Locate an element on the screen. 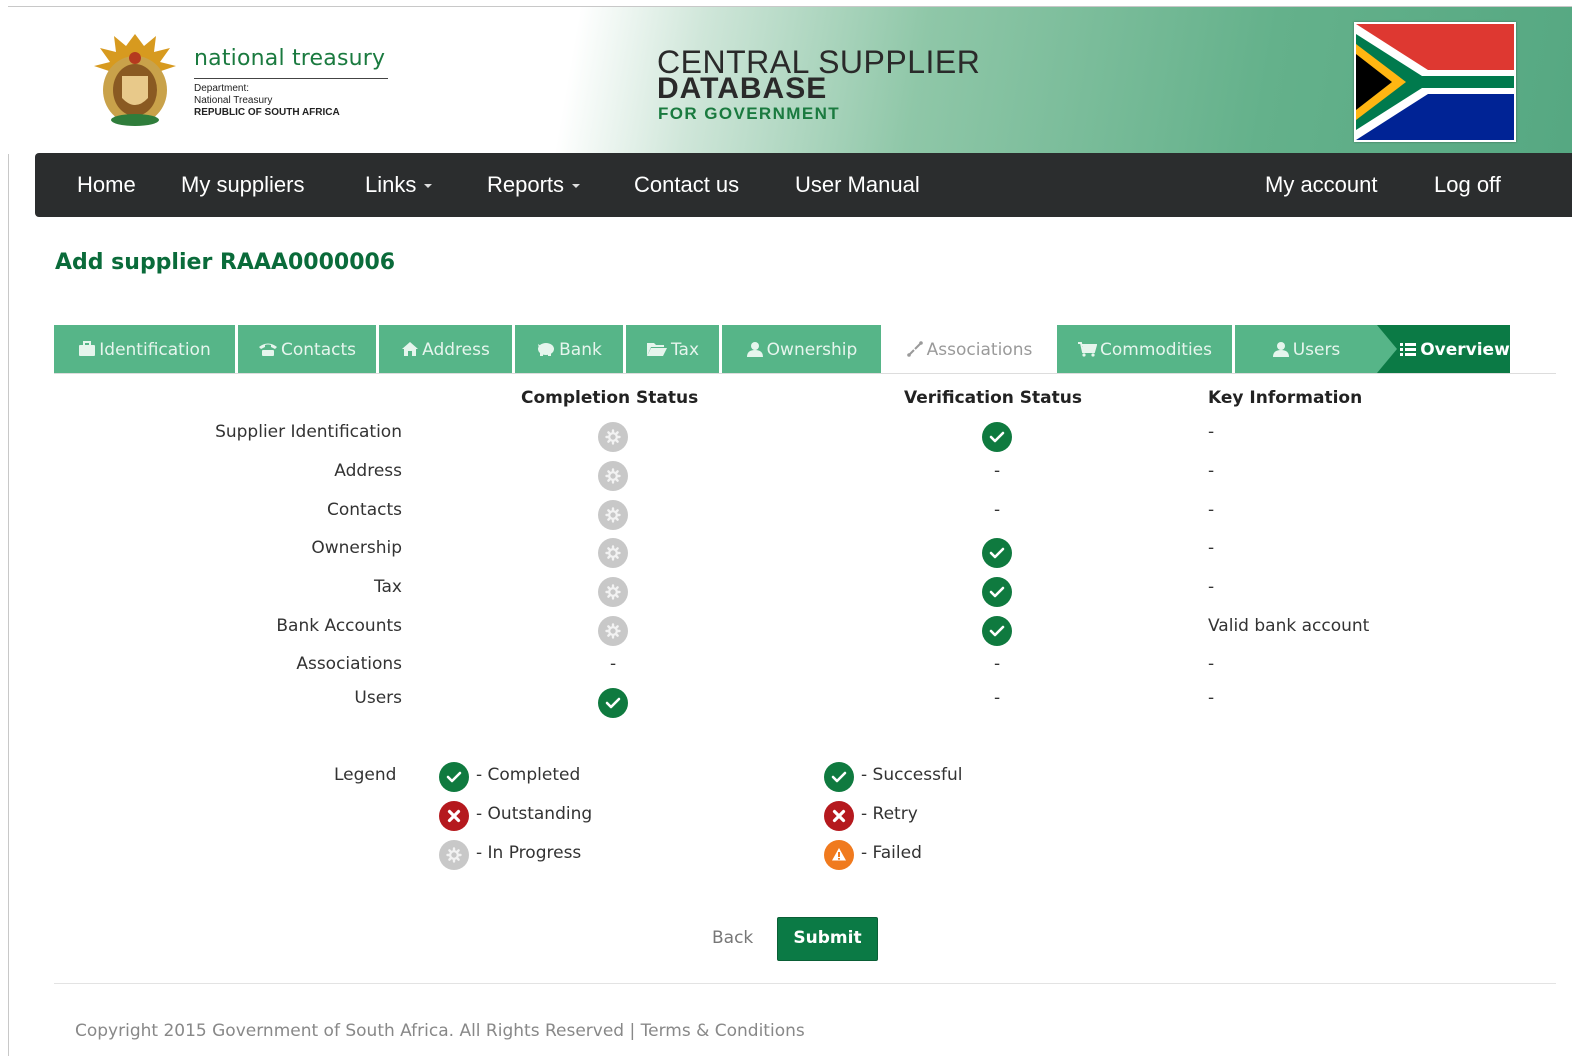 The height and width of the screenshot is (1056, 1572). header-verification-status: Verification Status is located at coordinates (993, 398).